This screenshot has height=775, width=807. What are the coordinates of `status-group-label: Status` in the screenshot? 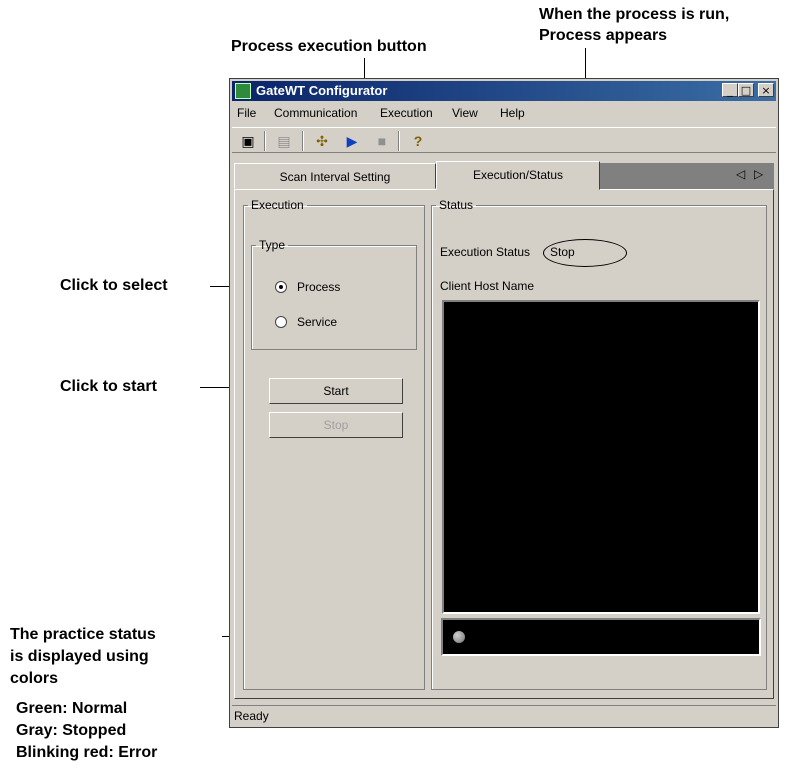 It's located at (456, 205).